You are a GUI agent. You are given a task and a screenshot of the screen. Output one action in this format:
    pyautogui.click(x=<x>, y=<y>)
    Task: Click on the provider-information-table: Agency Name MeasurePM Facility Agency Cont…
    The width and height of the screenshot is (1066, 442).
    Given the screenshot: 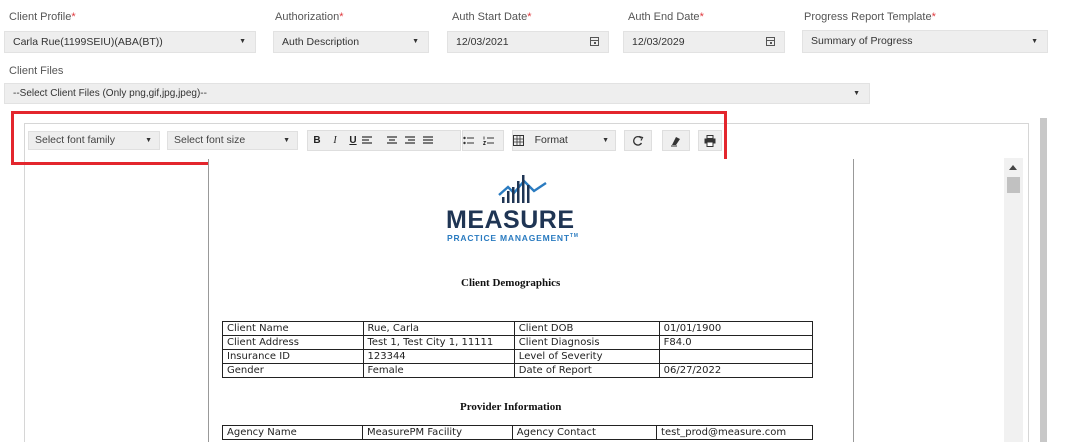 What is the action you would take?
    pyautogui.click(x=517, y=432)
    